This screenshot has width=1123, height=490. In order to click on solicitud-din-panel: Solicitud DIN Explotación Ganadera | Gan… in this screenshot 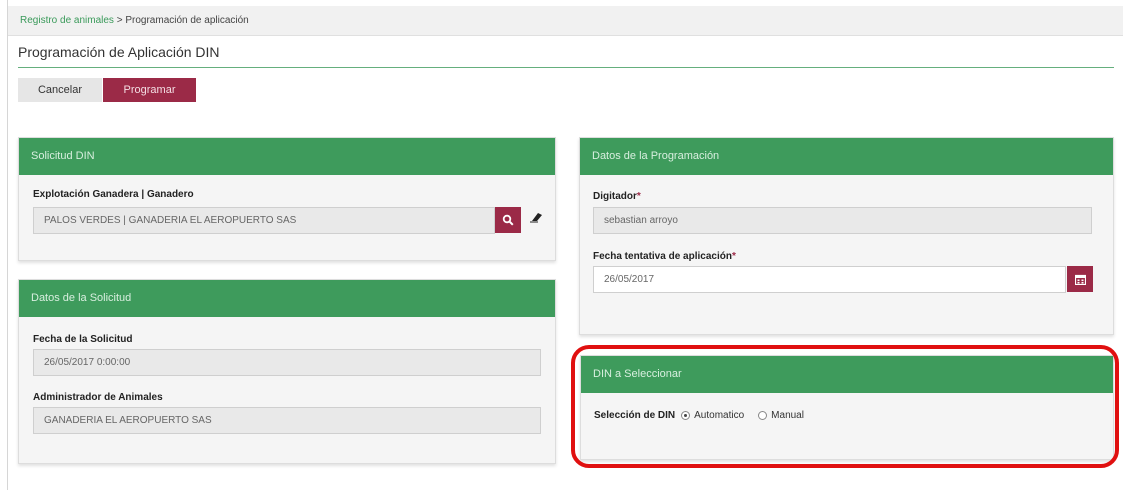, I will do `click(287, 199)`.